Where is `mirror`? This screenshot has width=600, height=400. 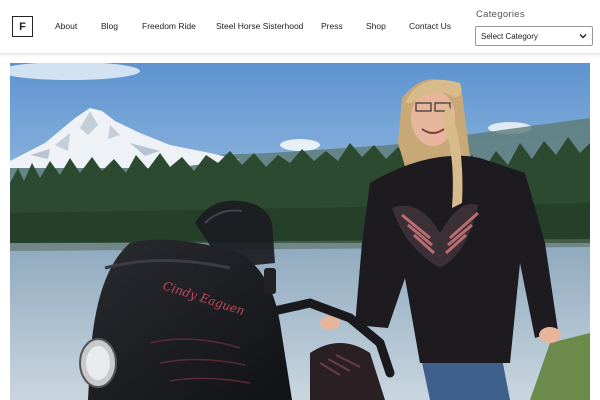
mirror is located at coordinates (270, 281).